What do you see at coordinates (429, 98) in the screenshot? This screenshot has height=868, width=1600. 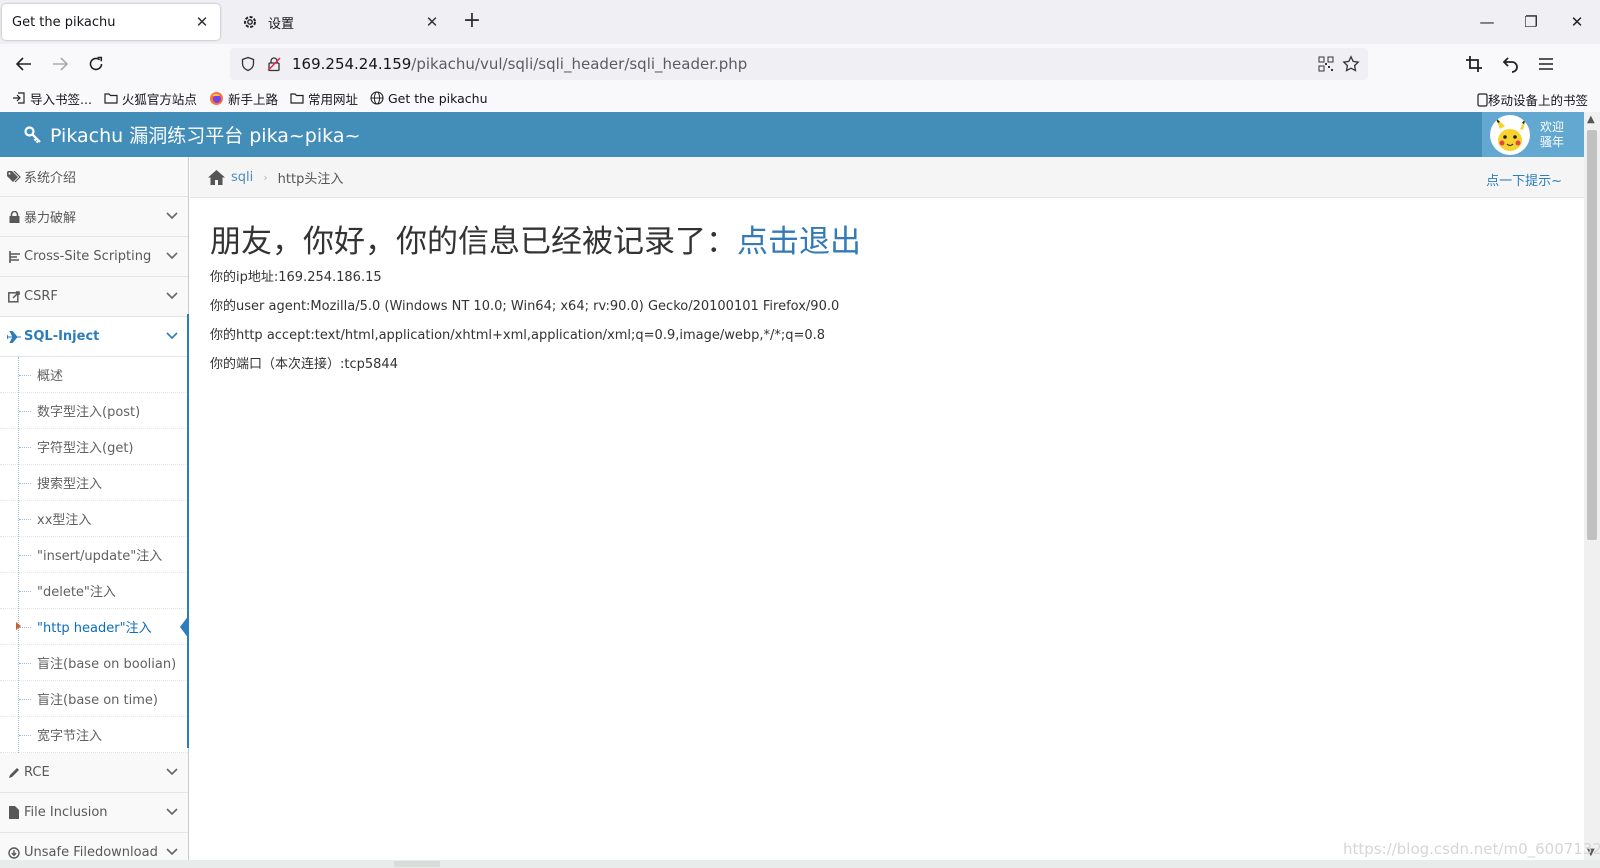 I see `bookmark-get-the-pikachu: Get the pikachu` at bounding box center [429, 98].